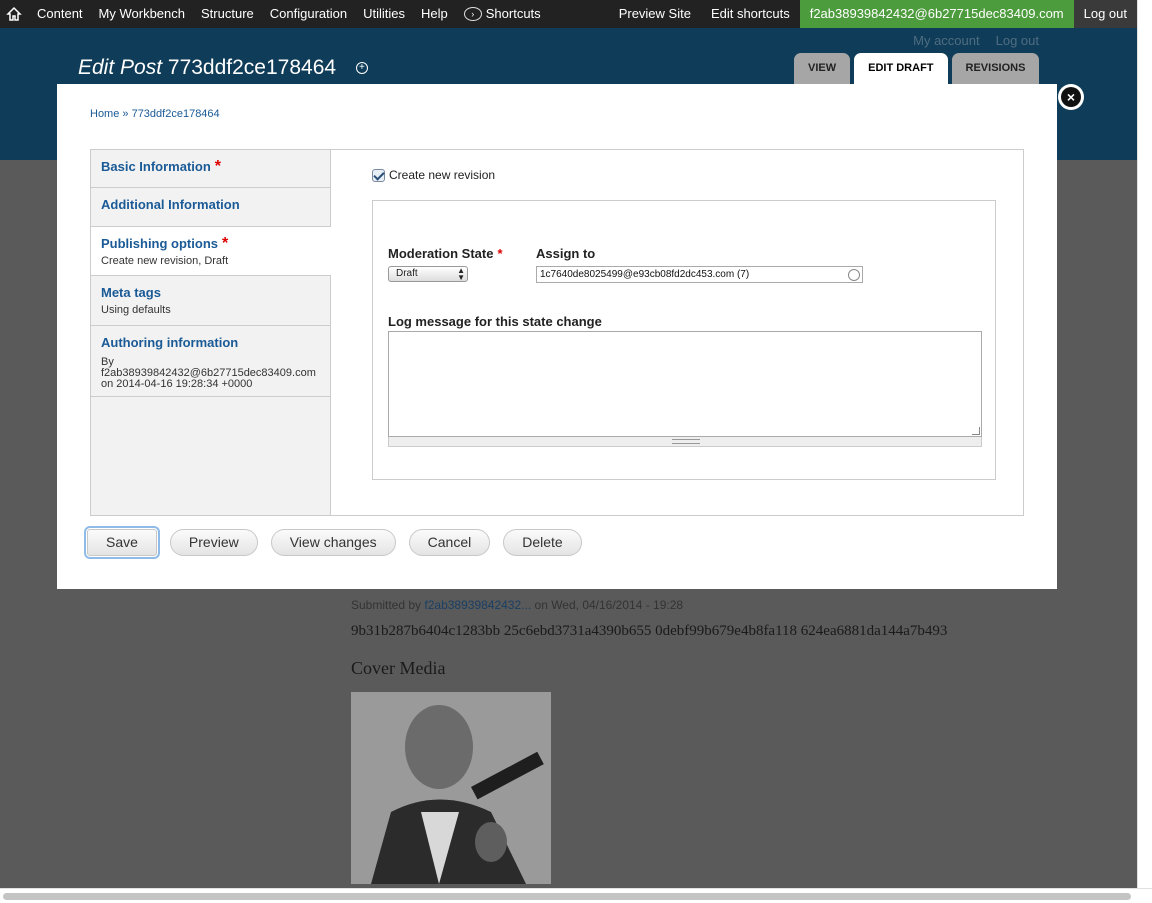 Image resolution: width=1152 pixels, height=903 pixels. Describe the element at coordinates (361, 68) in the screenshot. I see `add-shortcut-icon: +` at that location.